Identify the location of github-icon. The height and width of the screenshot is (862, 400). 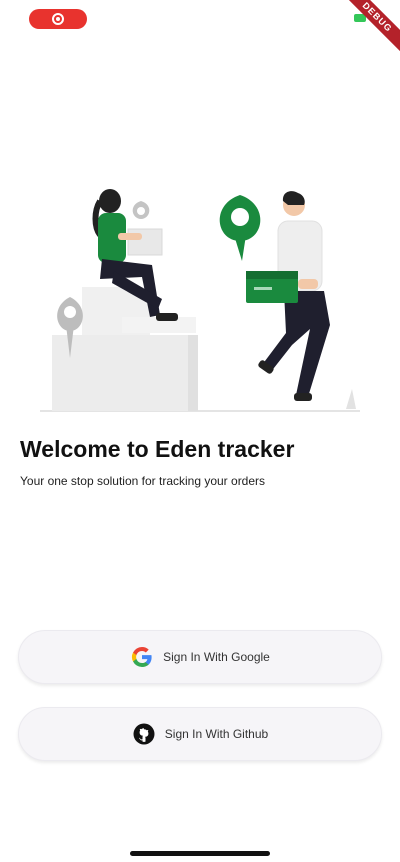
(144, 734).